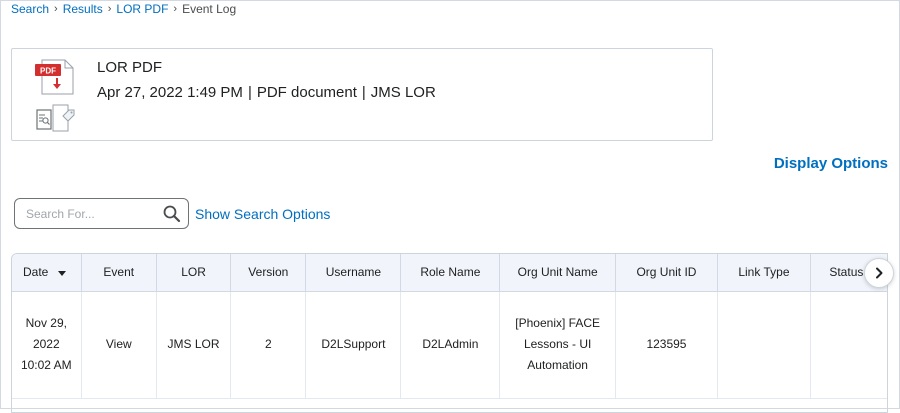 The image size is (900, 413). What do you see at coordinates (667, 273) in the screenshot?
I see `column-header-org-unit-id: Org Unit ID` at bounding box center [667, 273].